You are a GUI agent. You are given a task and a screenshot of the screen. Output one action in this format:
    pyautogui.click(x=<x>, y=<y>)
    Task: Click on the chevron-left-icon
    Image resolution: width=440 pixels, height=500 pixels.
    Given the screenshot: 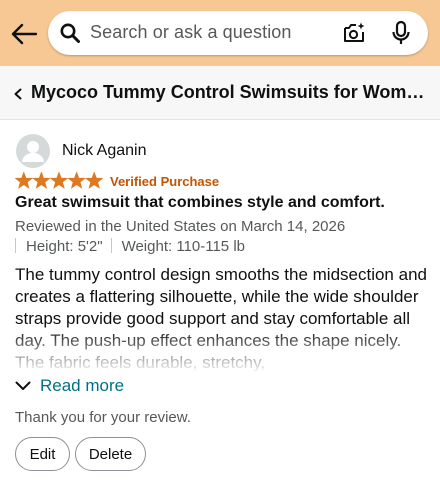 What is the action you would take?
    pyautogui.click(x=18, y=94)
    